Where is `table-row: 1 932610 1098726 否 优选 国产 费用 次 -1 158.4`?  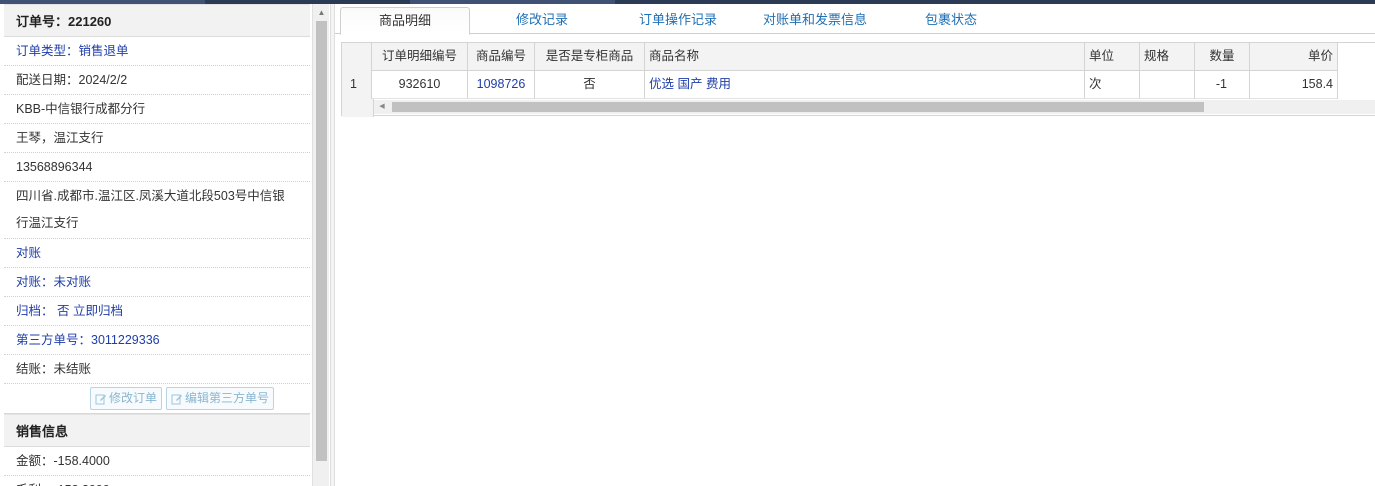 table-row: 1 932610 1098726 否 优选 国产 费用 次 -1 158.4 is located at coordinates (840, 85).